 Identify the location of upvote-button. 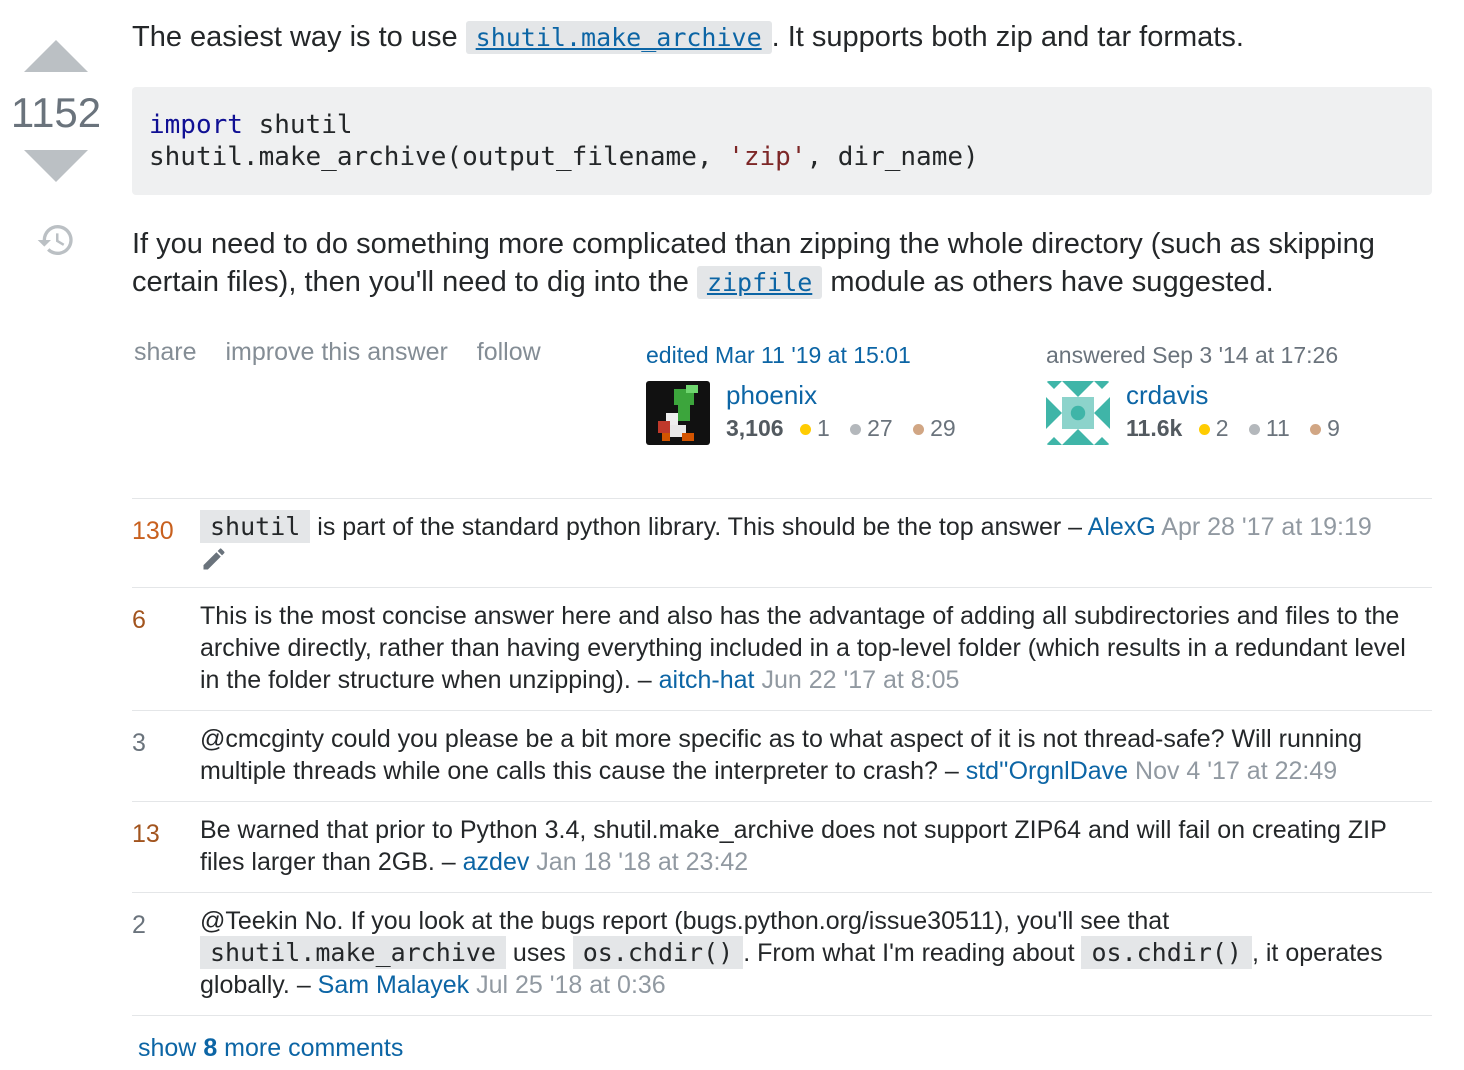
(56, 56).